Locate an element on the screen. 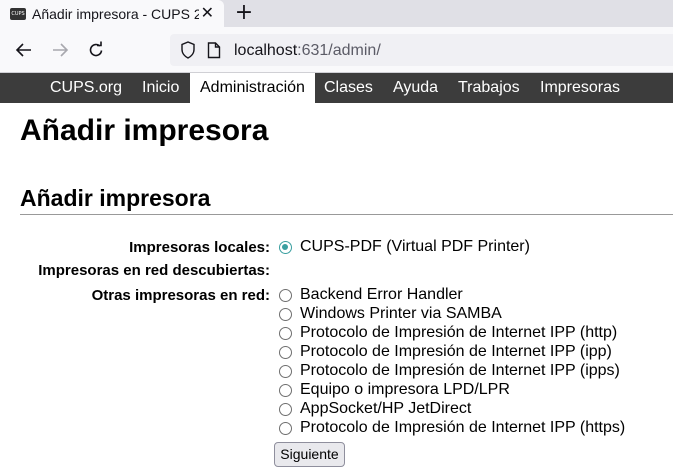  reload-button is located at coordinates (96, 50).